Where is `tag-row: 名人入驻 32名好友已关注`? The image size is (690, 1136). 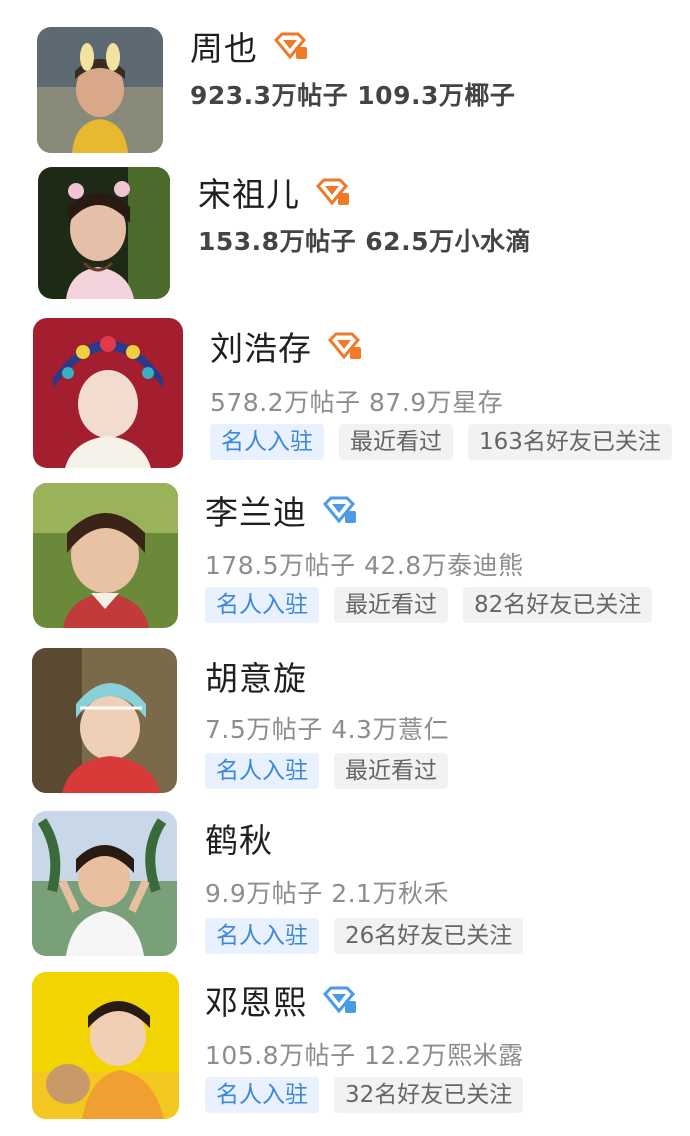
tag-row: 名人入驻 32名好友已关注 is located at coordinates (371, 1095).